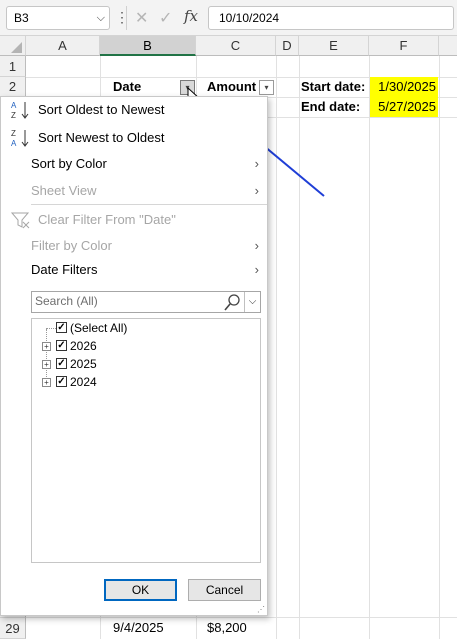 The width and height of the screenshot is (457, 640). What do you see at coordinates (83, 382) in the screenshot?
I see `tree-item-label: 2024` at bounding box center [83, 382].